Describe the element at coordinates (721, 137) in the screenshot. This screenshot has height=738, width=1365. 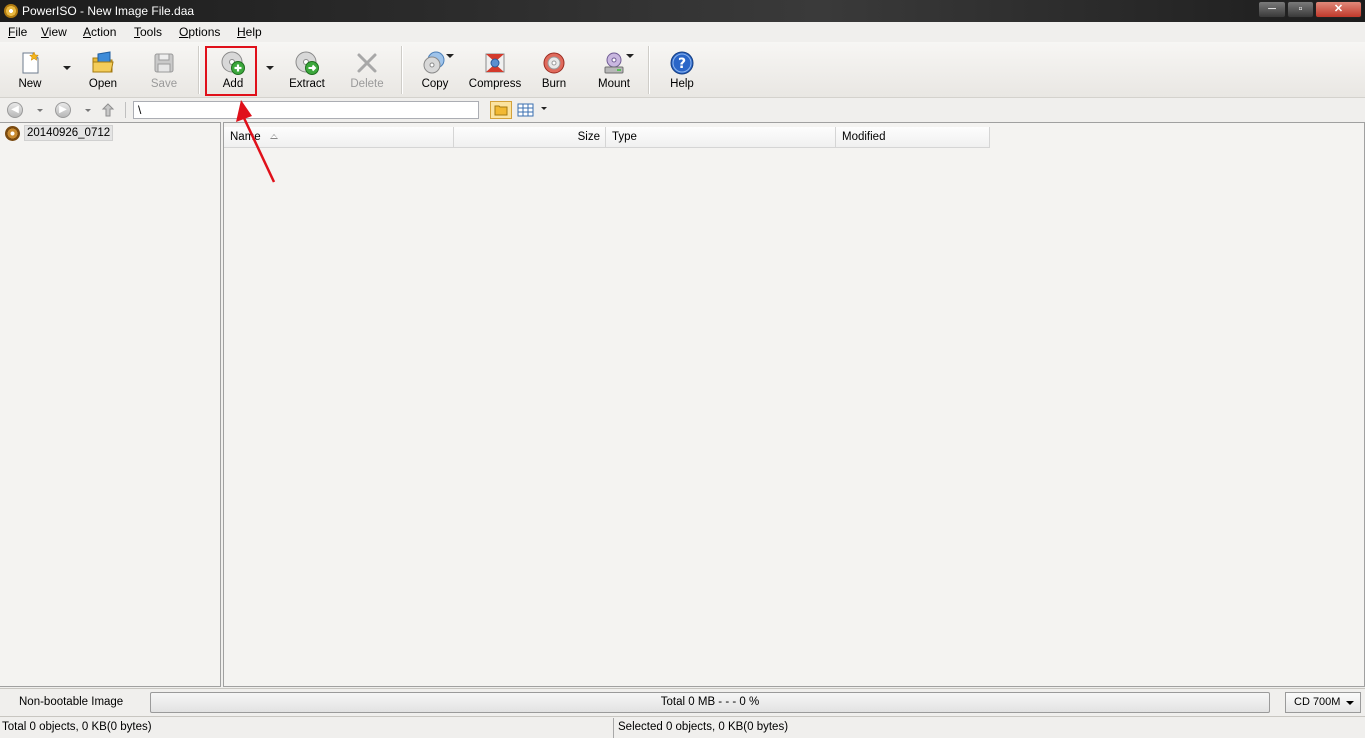
I see `column-header-type: Type` at that location.